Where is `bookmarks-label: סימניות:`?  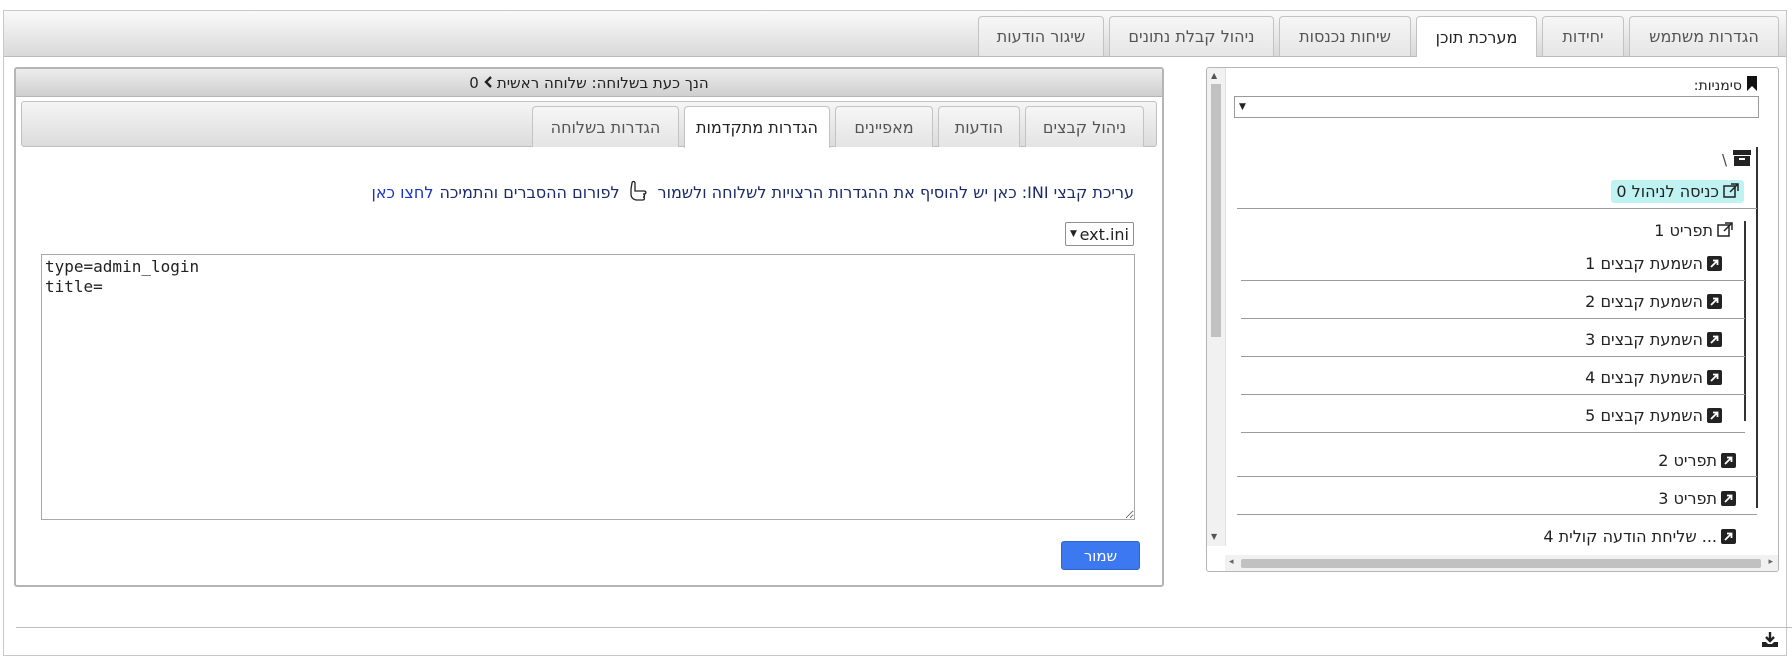 bookmarks-label: סימניות: is located at coordinates (1726, 85).